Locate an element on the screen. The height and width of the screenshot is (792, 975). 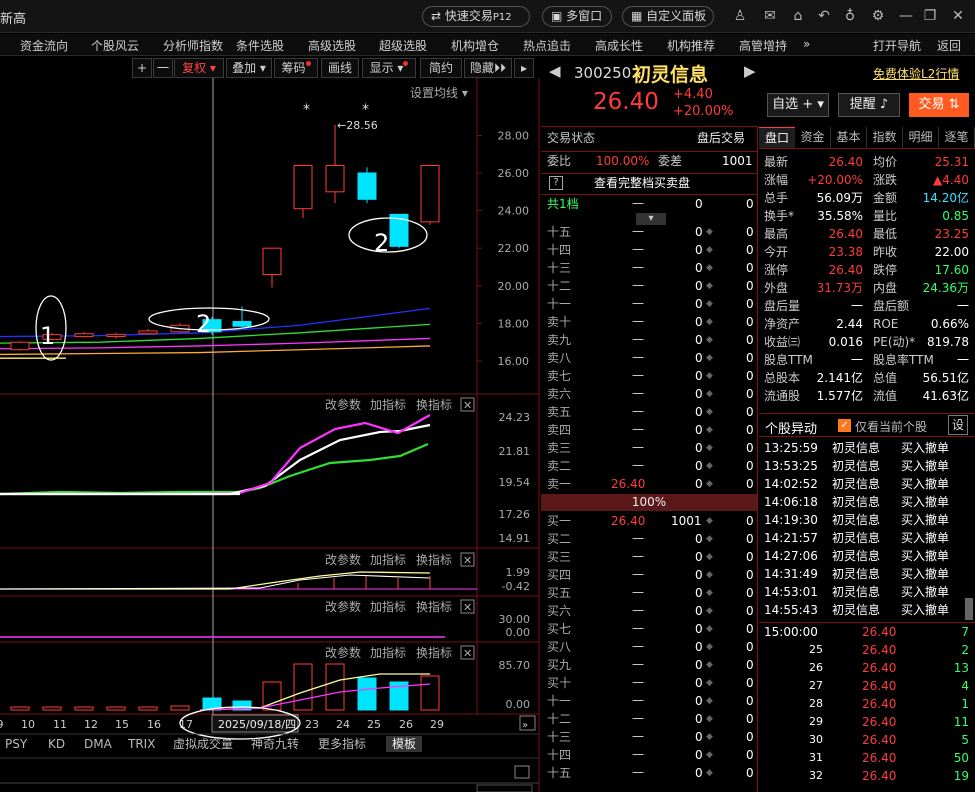
display-label: 显示 is located at coordinates (381, 68).